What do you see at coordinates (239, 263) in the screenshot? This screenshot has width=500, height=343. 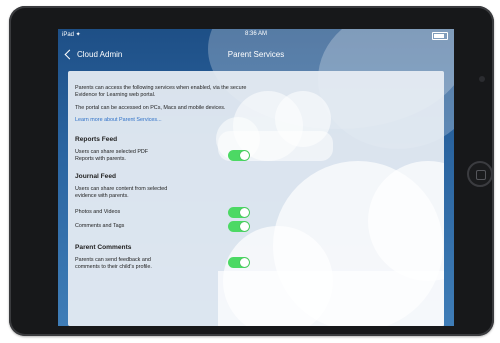 I see `parent-comments-toggle` at bounding box center [239, 263].